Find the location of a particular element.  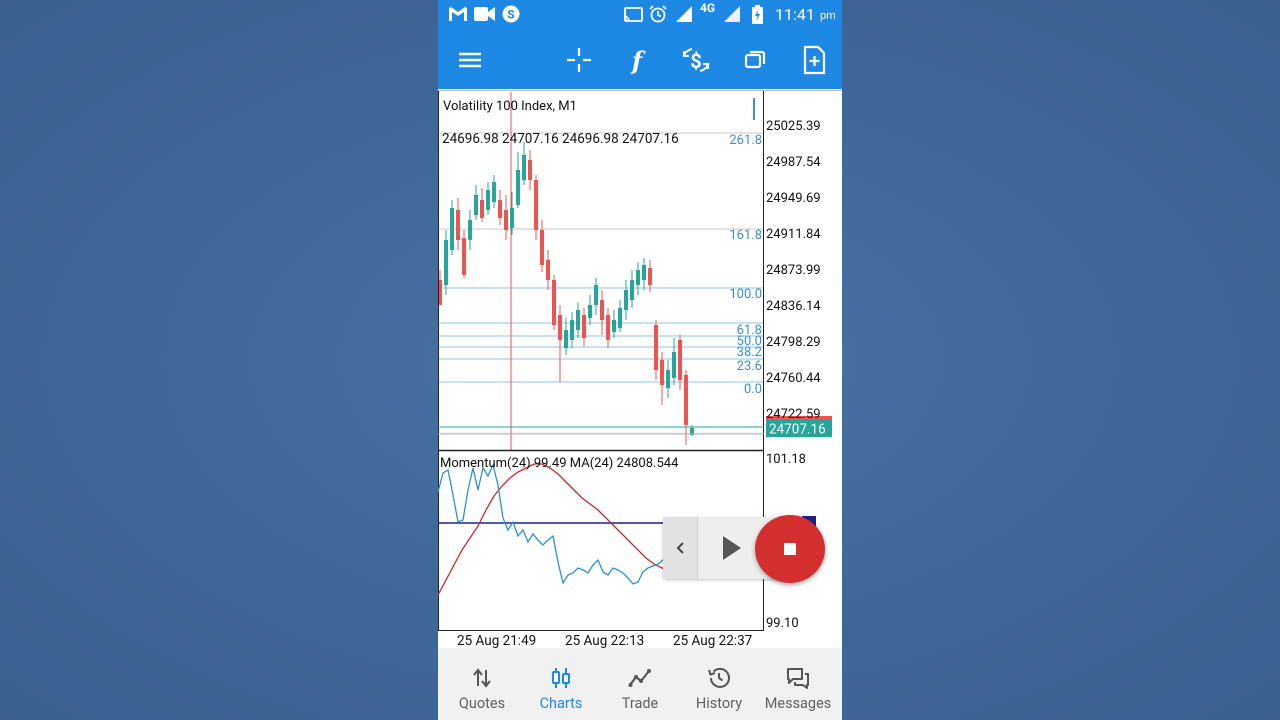

fib-level-label: 23.6 is located at coordinates (749, 366).